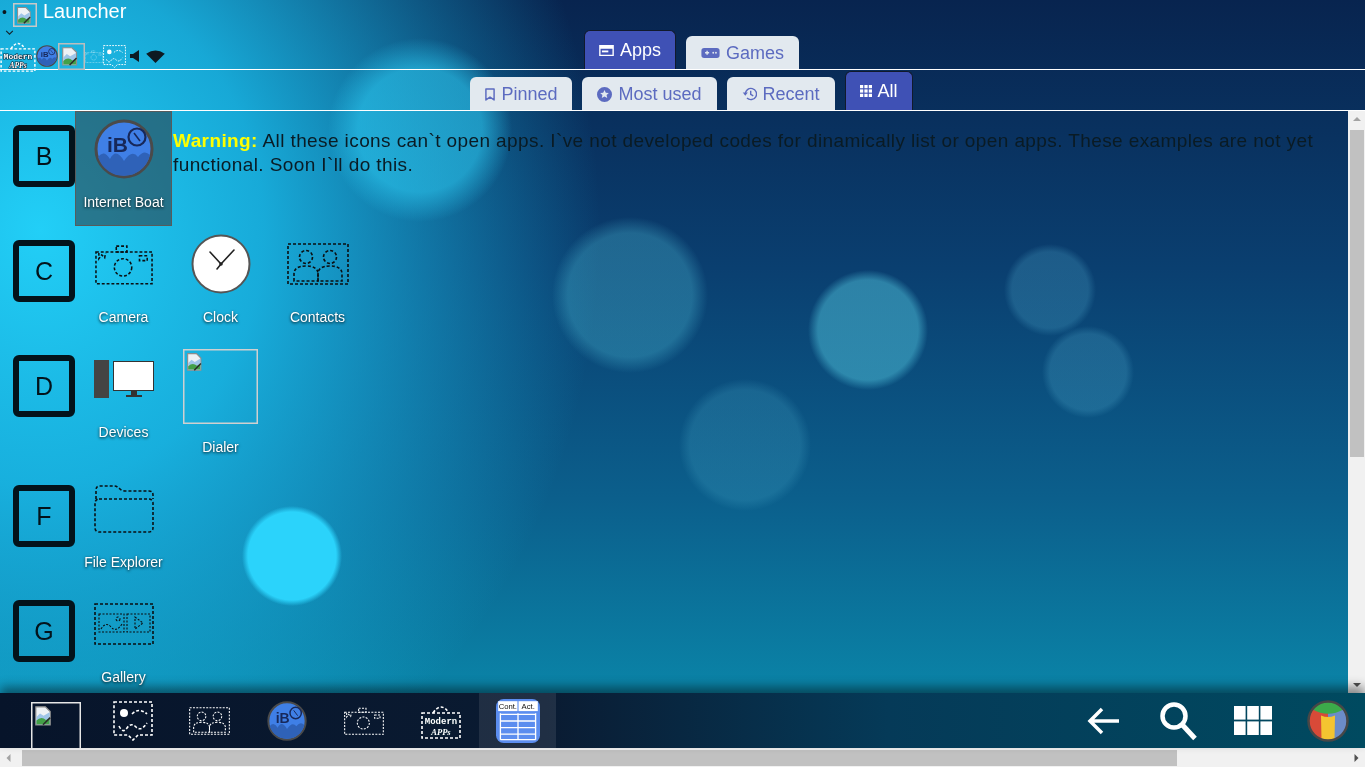  What do you see at coordinates (220, 317) in the screenshot?
I see `app-label: Clock` at bounding box center [220, 317].